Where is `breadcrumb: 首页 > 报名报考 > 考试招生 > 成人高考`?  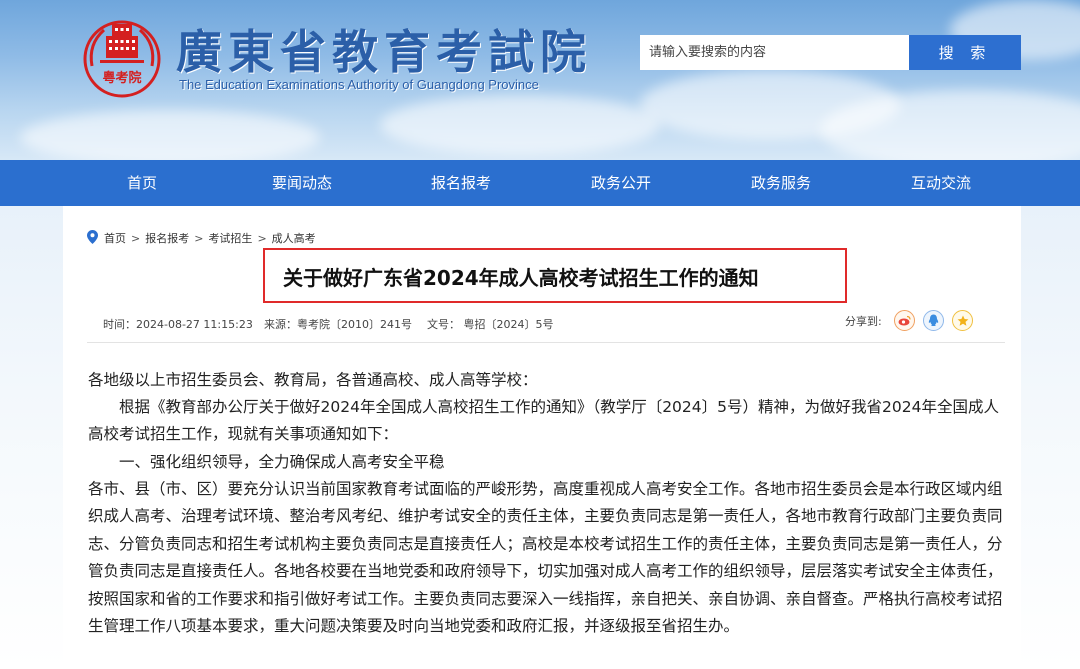
breadcrumb: 首页 > 报名报考 > 考试招生 > 成人高考 is located at coordinates (201, 238).